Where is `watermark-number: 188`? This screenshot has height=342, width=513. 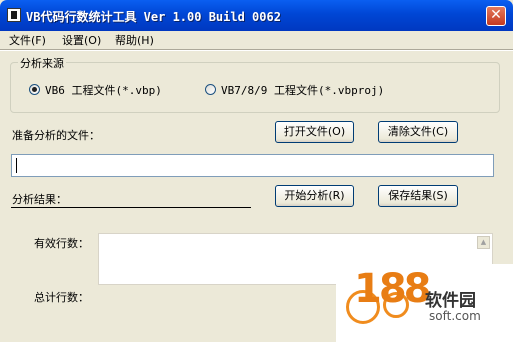 watermark-number: 188 is located at coordinates (392, 289).